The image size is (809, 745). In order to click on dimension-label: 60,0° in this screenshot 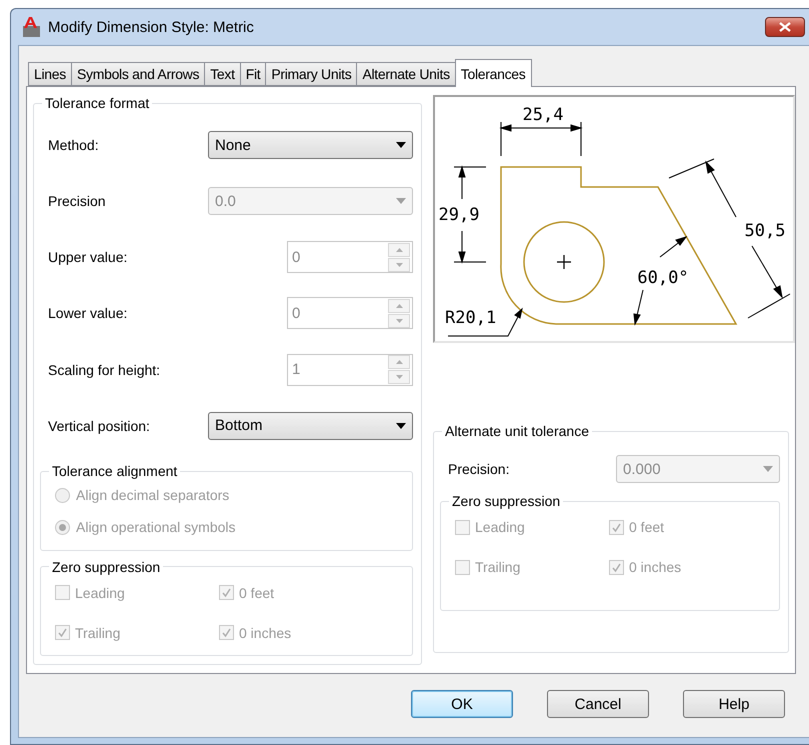, I will do `click(663, 278)`.